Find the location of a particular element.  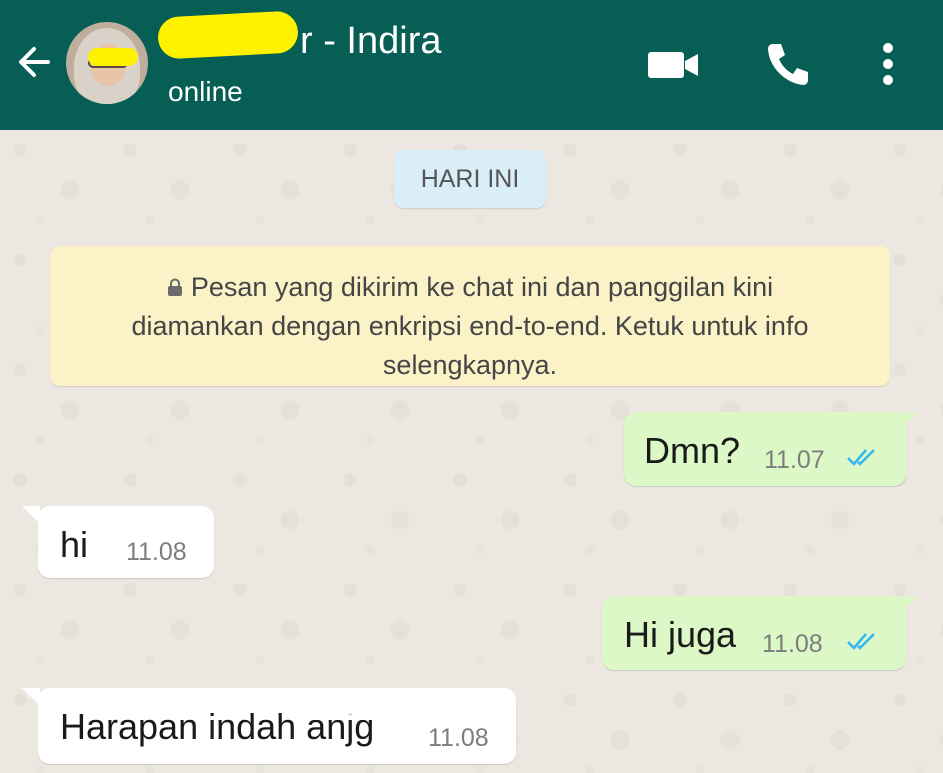

voice-call-button is located at coordinates (788, 64).